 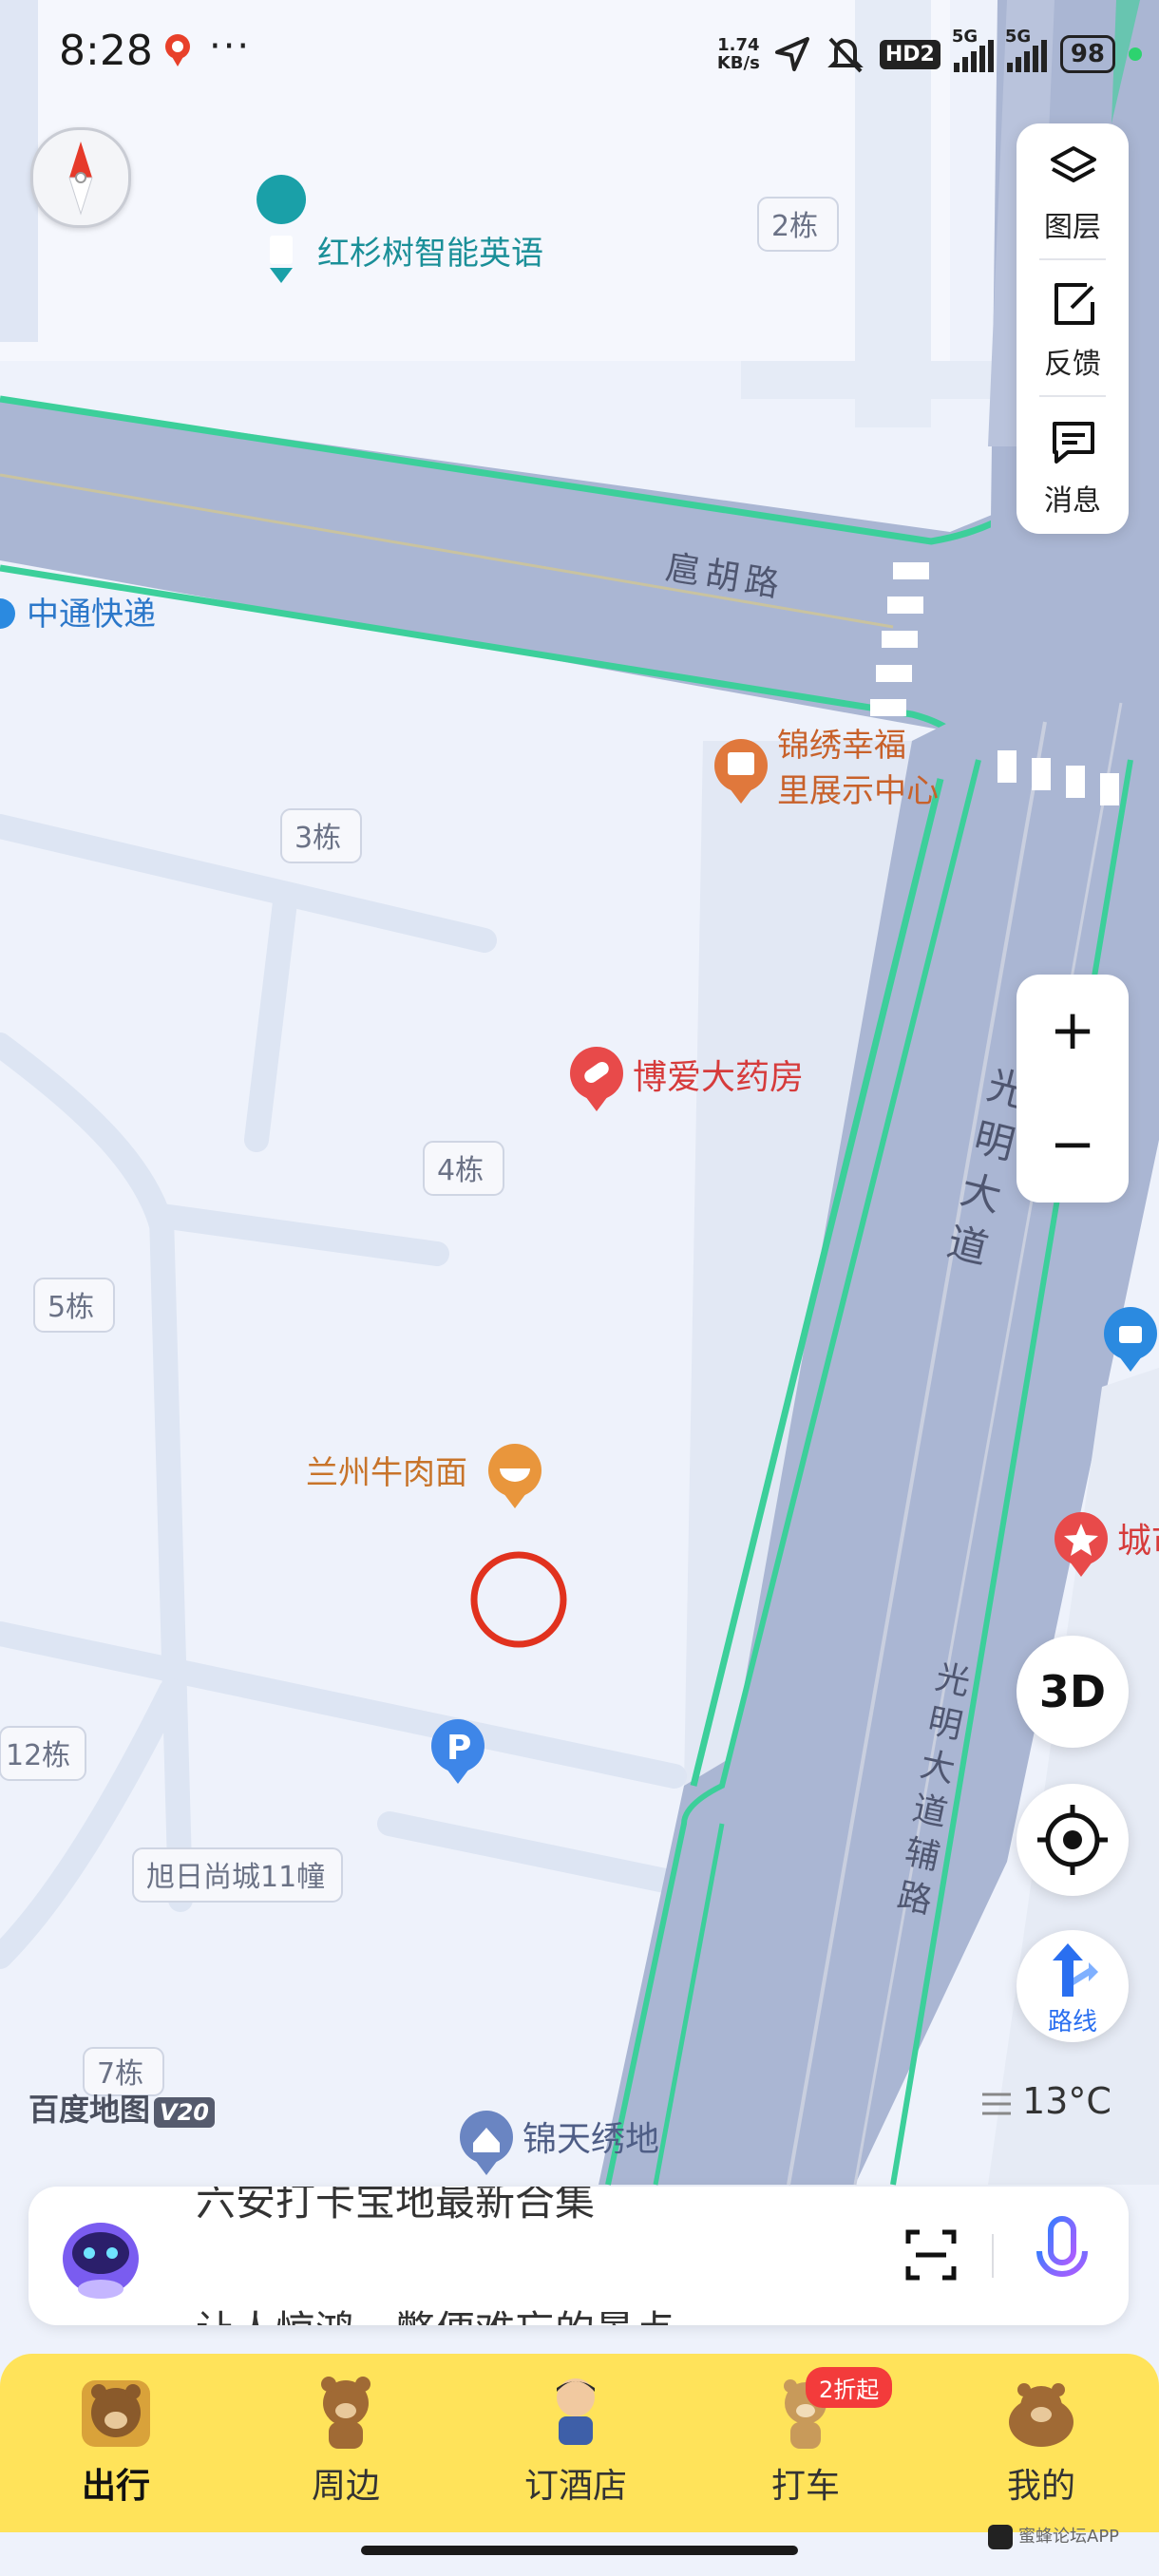 I want to click on search-divider, so click(x=993, y=2256).